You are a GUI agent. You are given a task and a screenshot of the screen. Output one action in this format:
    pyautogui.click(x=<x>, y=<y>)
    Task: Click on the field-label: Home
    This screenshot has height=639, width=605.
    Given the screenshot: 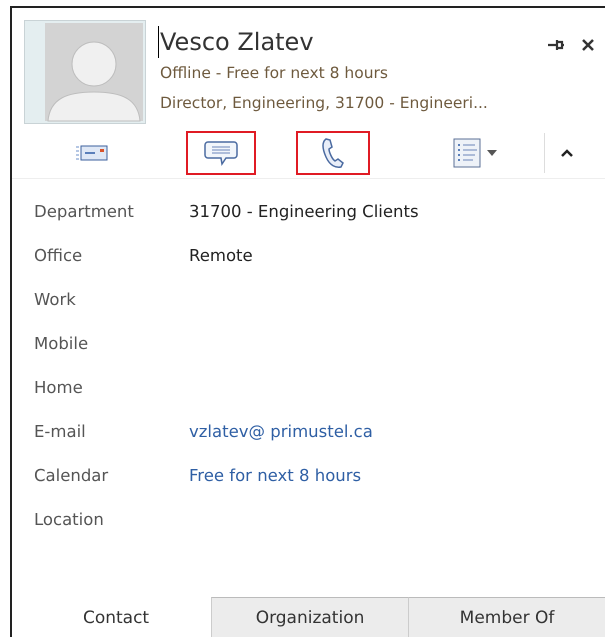 What is the action you would take?
    pyautogui.click(x=59, y=387)
    